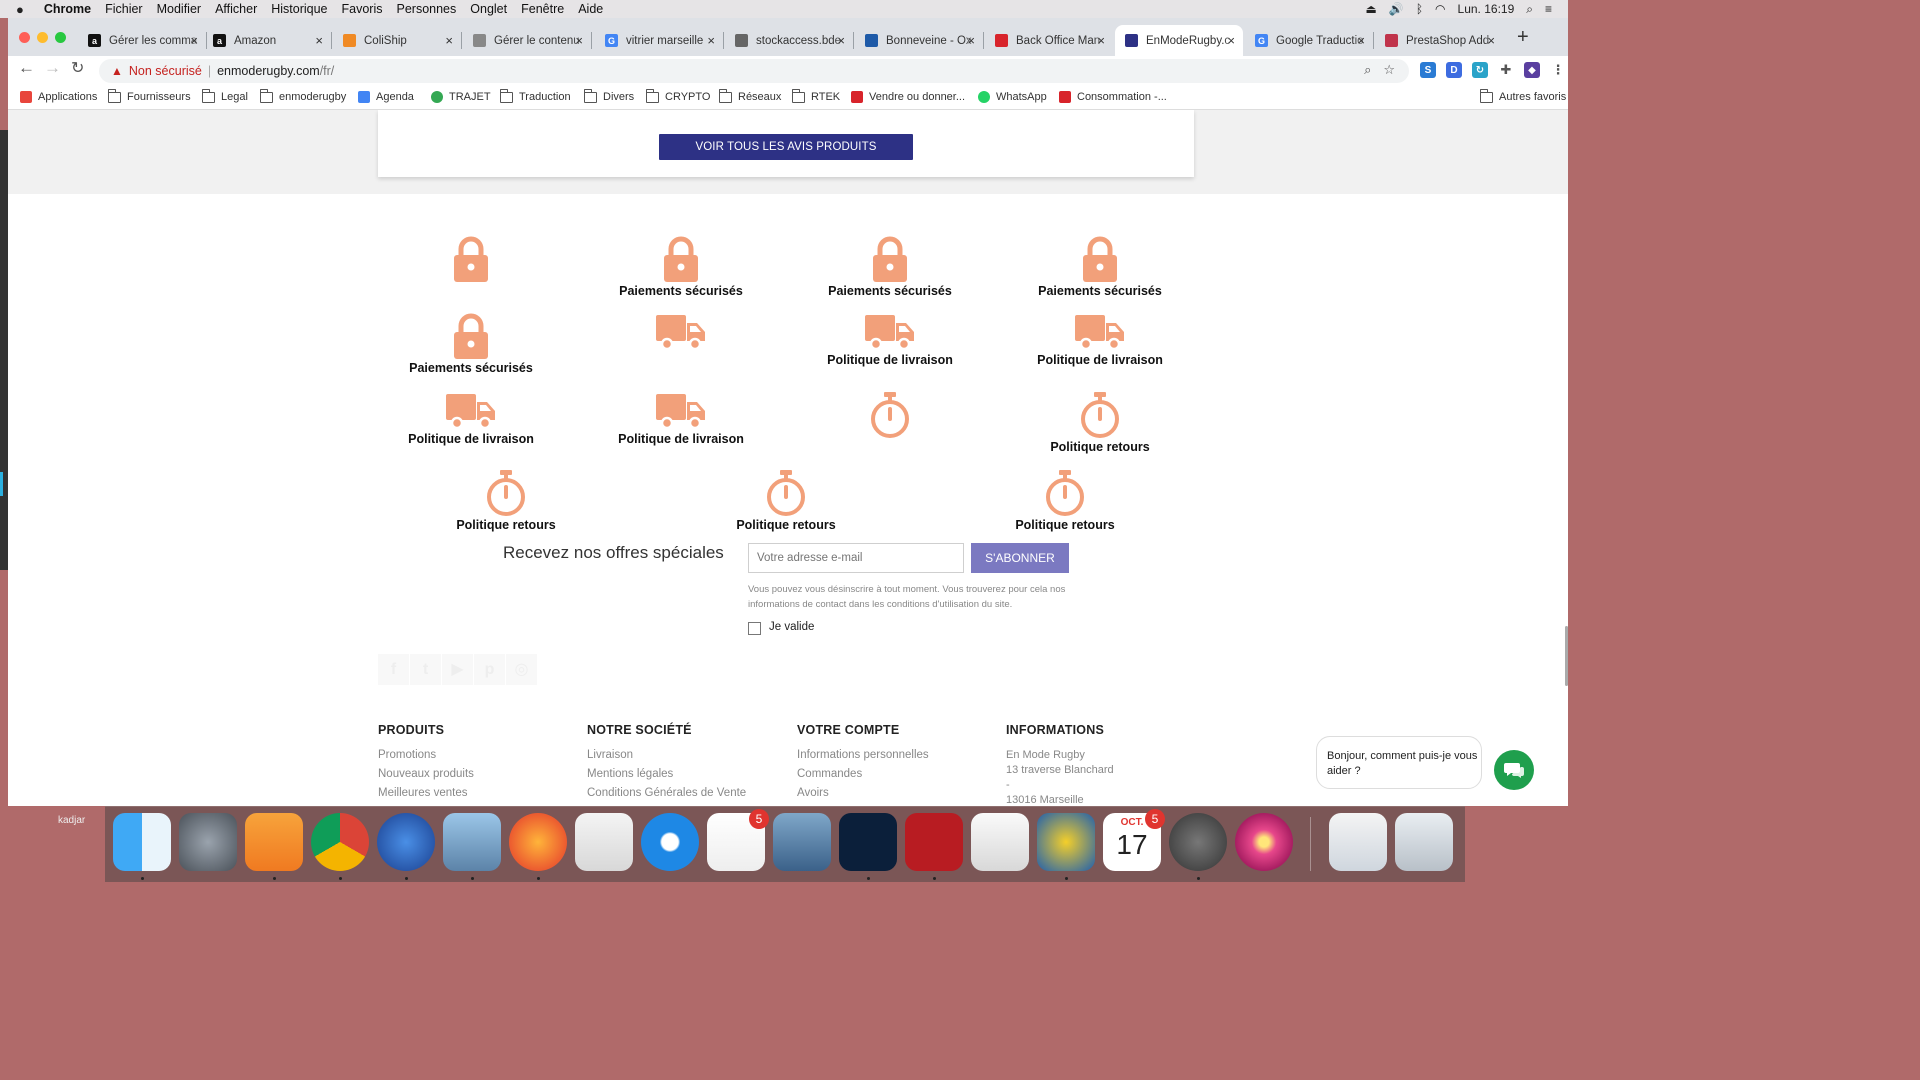 This screenshot has height=1080, width=1920. I want to click on footer-link-new-products: Nouveaux produits, so click(426, 777).